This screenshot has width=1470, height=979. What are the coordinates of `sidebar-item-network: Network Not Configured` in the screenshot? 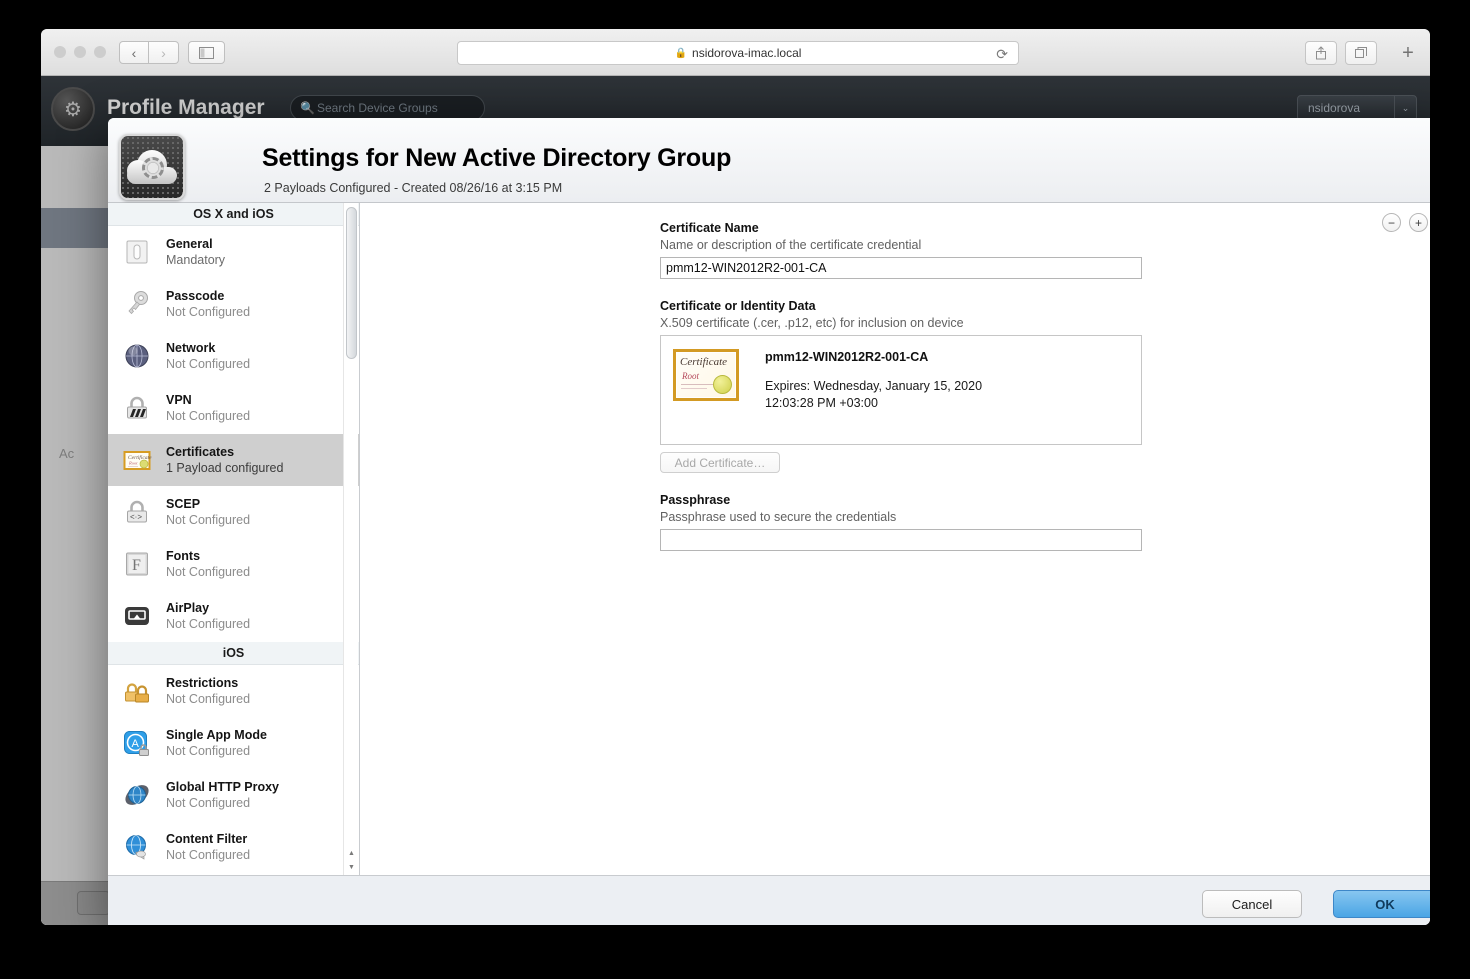 It's located at (233, 356).